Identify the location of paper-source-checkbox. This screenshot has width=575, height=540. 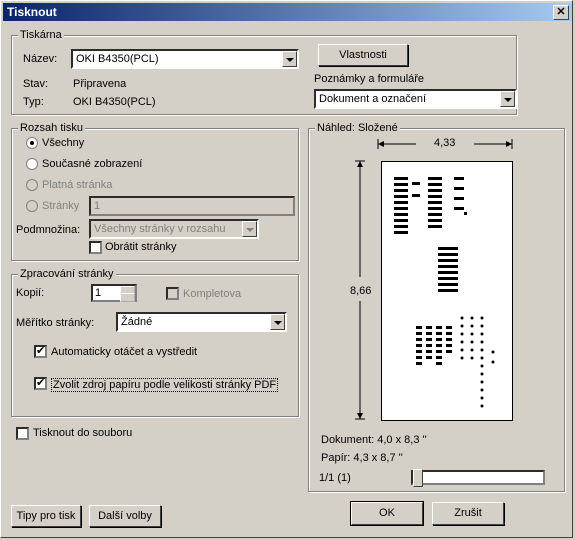
(40, 383).